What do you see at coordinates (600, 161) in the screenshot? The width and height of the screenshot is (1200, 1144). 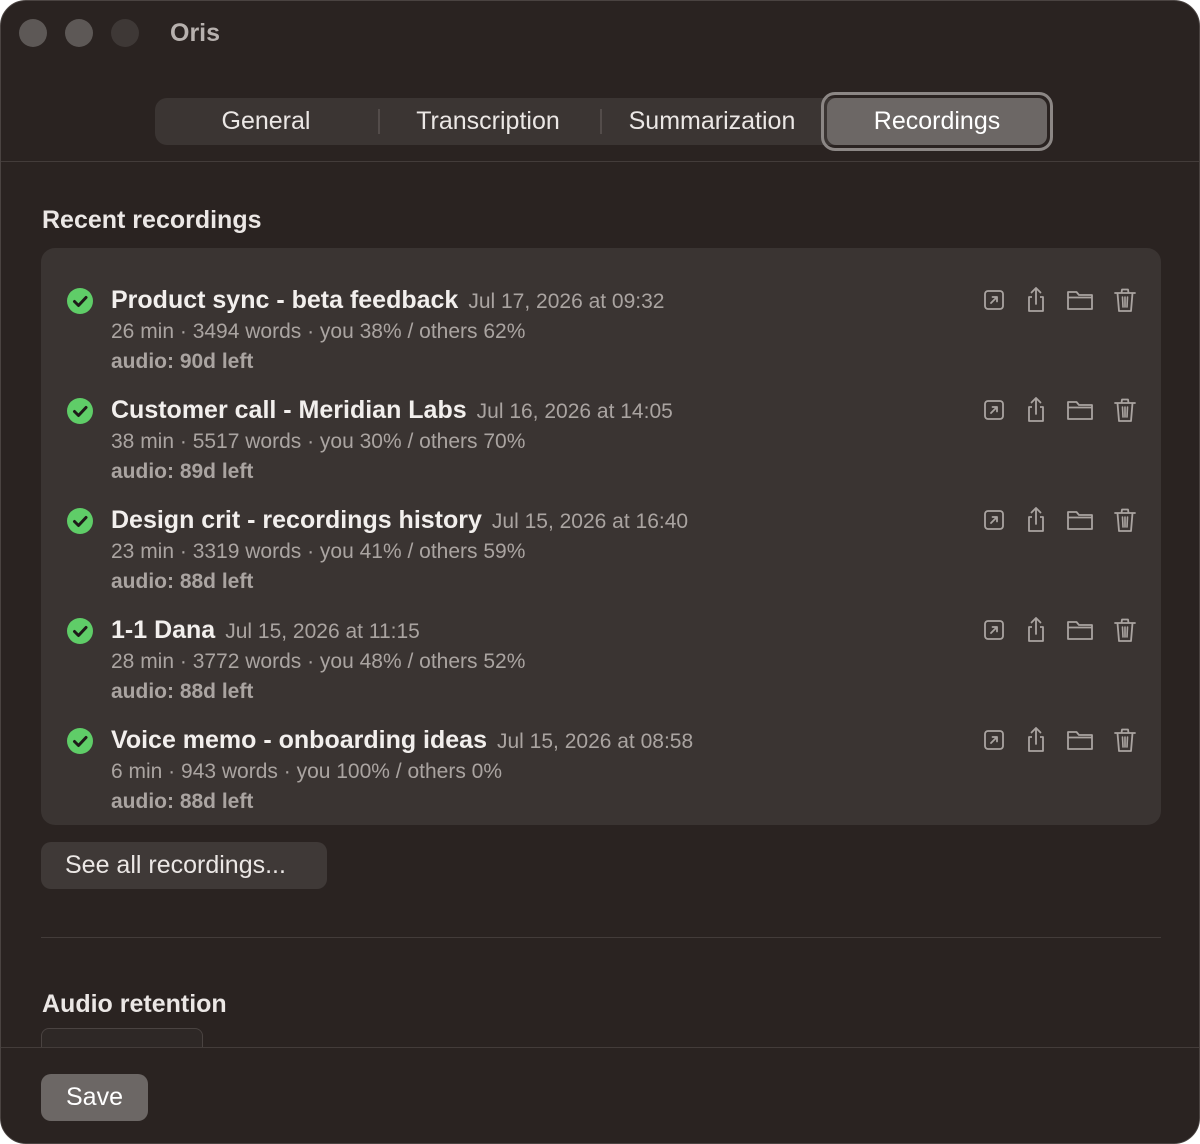 I see `header-divider` at bounding box center [600, 161].